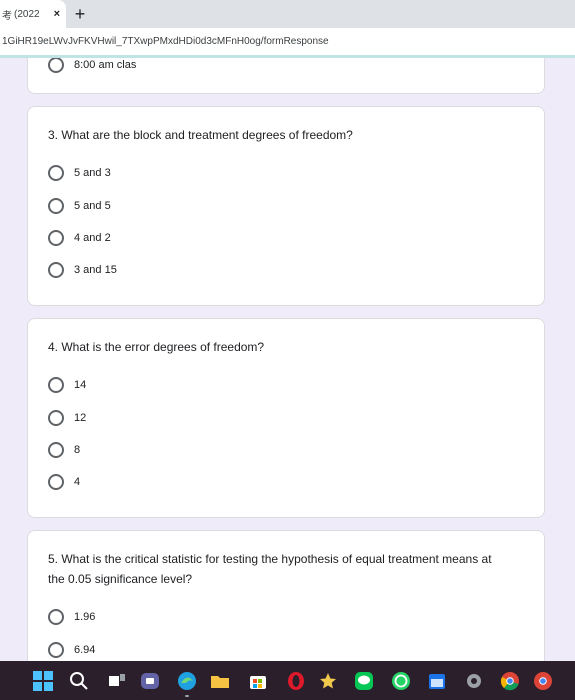 The image size is (575, 700). Describe the element at coordinates (79, 681) in the screenshot. I see `search-icon` at that location.